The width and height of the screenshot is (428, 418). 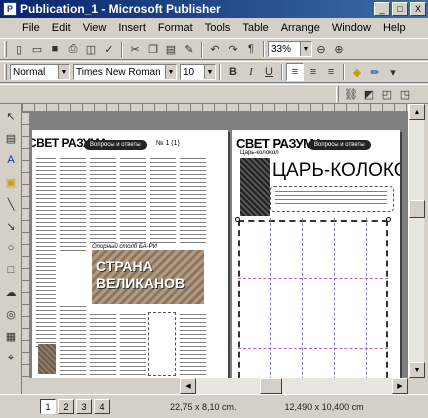 I want to click on vertical-ruler, so click(x=26, y=245).